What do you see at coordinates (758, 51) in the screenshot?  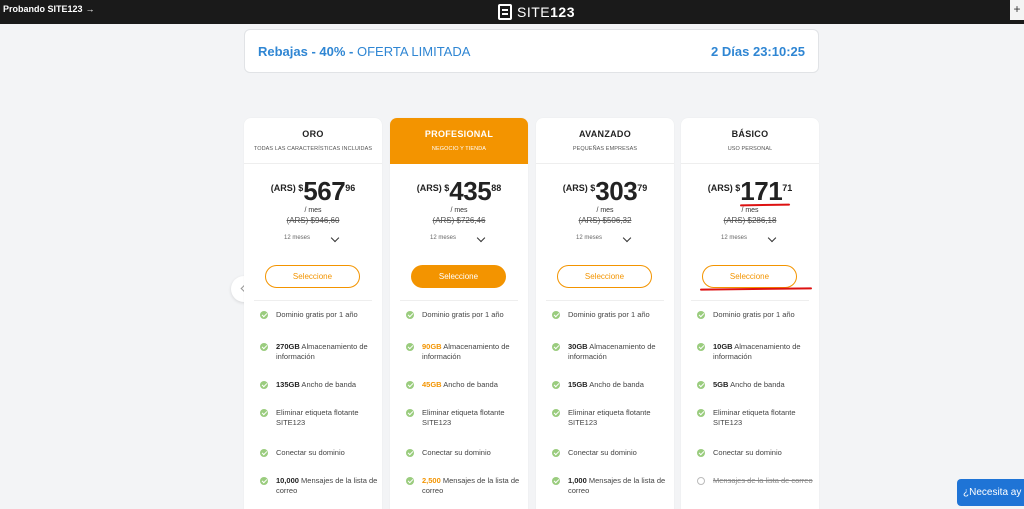 I see `promo-countdown: 2 Días 23:10:25` at bounding box center [758, 51].